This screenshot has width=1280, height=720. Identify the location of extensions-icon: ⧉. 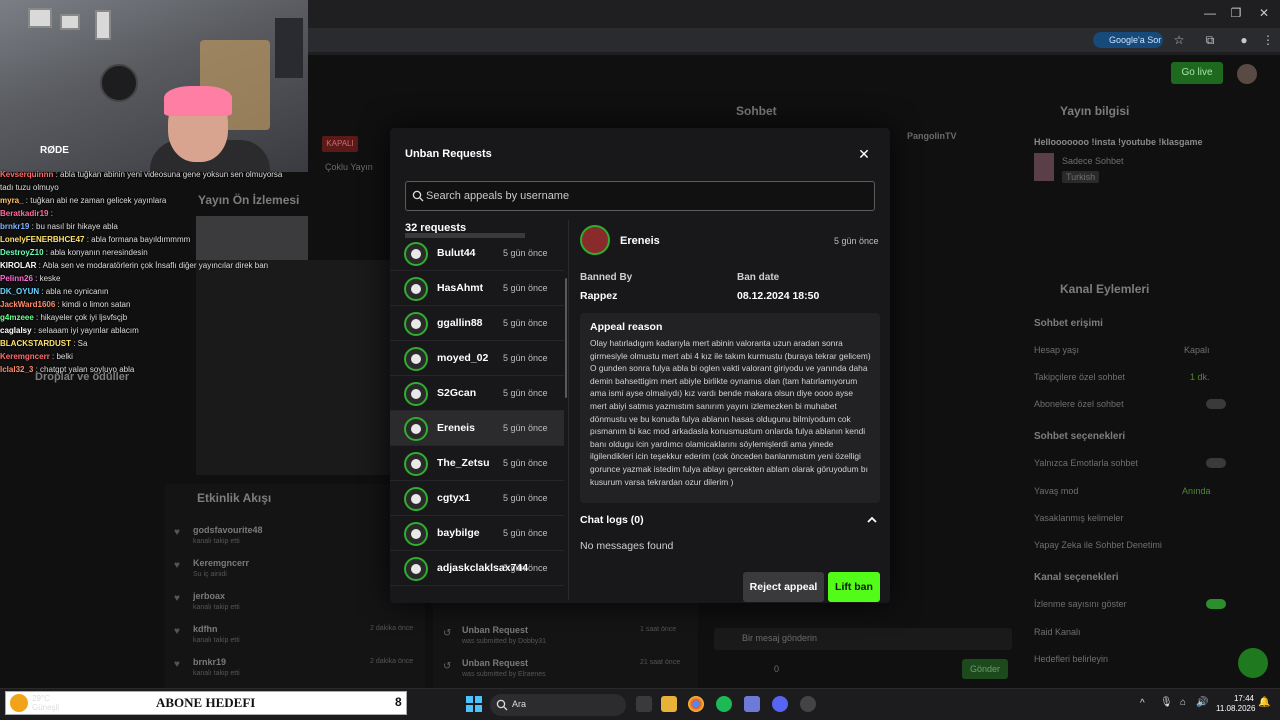
(1210, 40).